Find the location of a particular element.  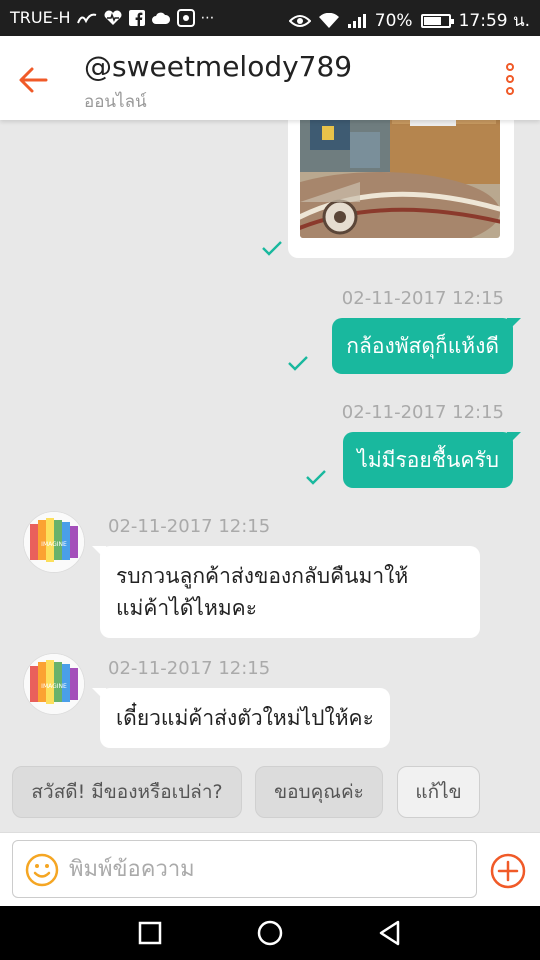

cellular-signal-icon is located at coordinates (356, 20).